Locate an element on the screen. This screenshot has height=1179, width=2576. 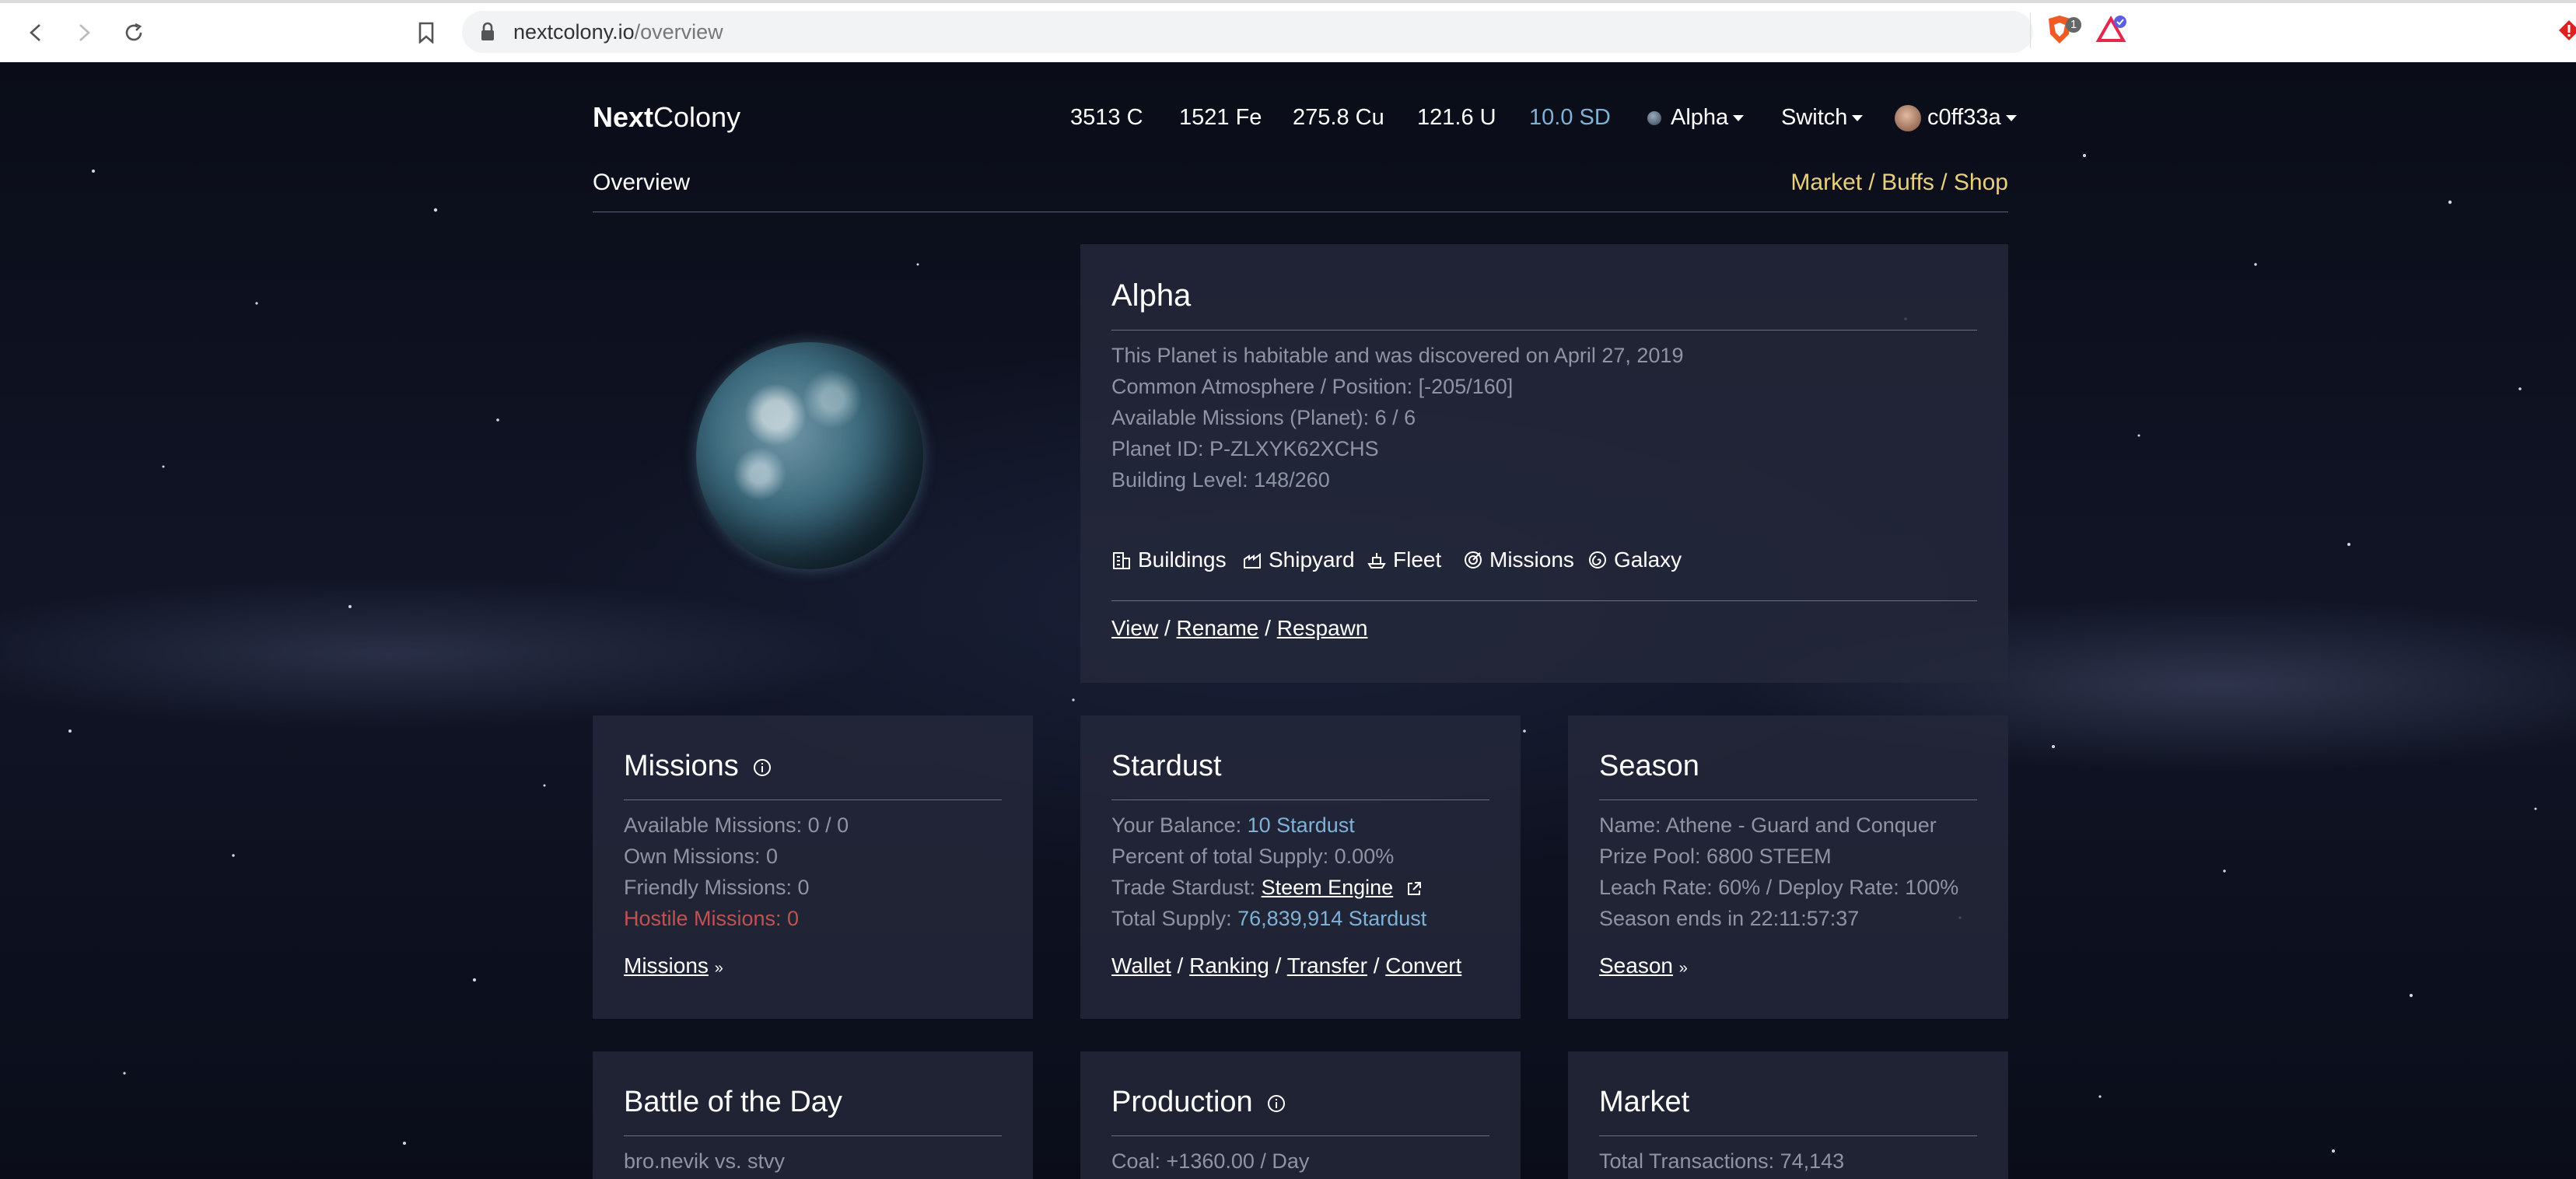
brave-rewards-button is located at coordinates (2113, 31).